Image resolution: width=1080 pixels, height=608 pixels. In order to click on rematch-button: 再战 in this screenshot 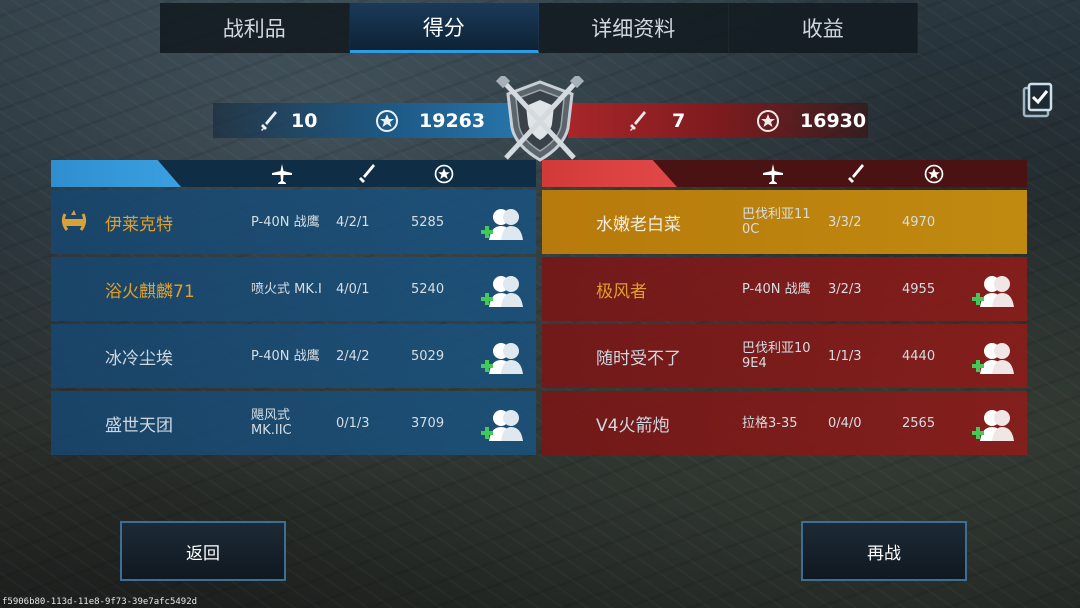, I will do `click(884, 551)`.